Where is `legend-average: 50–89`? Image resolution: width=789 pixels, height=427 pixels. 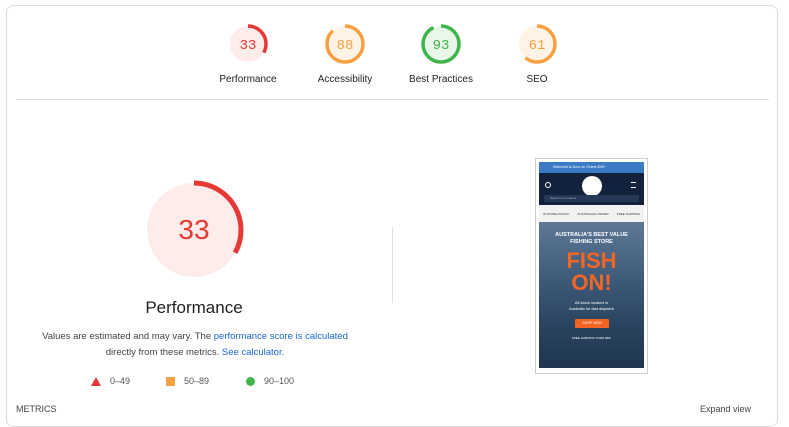 legend-average: 50–89 is located at coordinates (187, 381).